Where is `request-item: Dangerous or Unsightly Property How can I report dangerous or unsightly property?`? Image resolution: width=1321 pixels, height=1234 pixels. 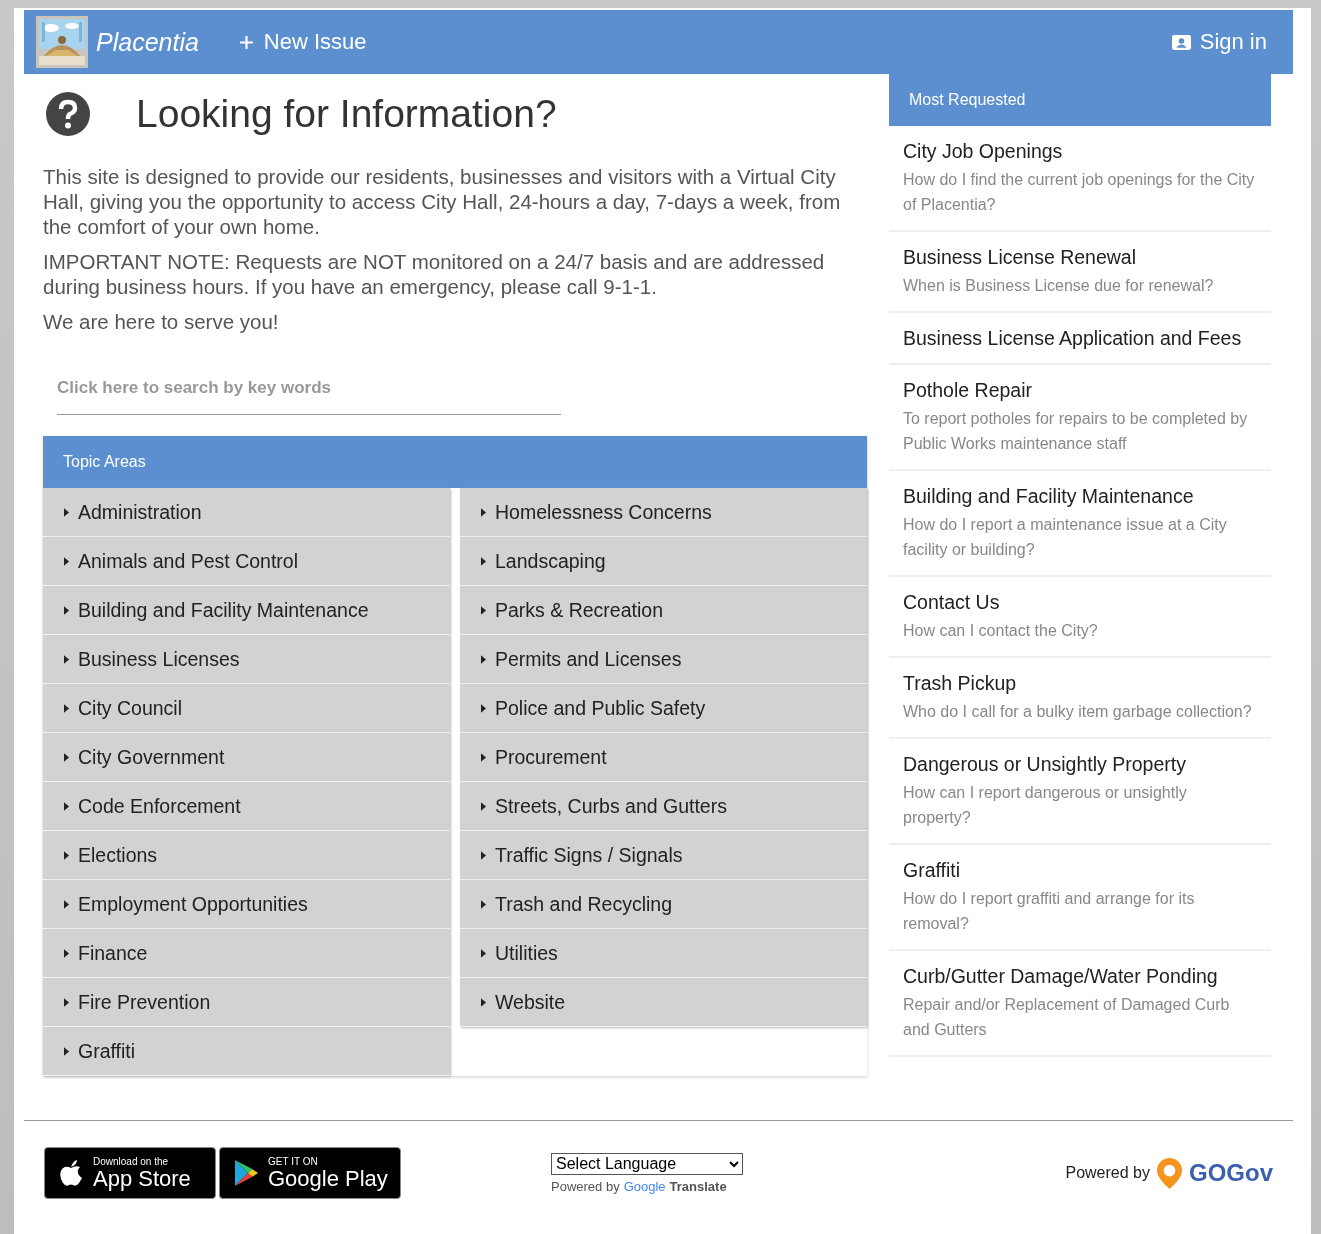
request-item: Dangerous or Unsightly Property How can I report dangerous or unsightly property? is located at coordinates (1080, 792).